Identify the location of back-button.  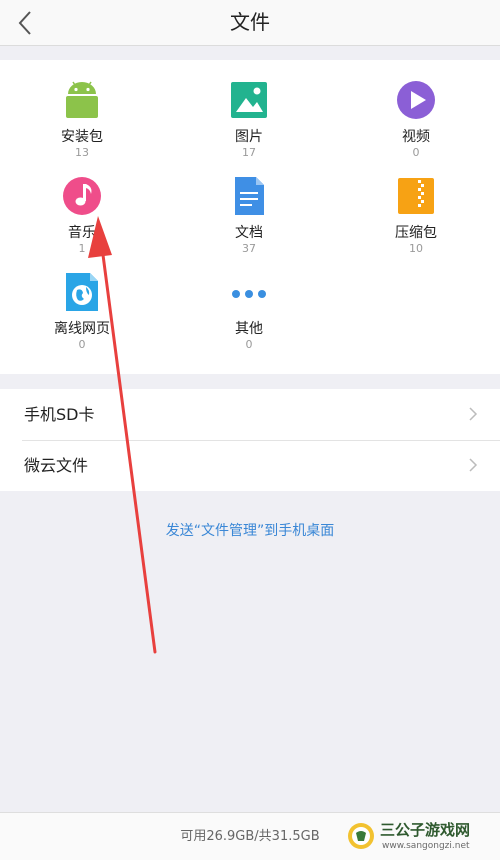
(27, 23).